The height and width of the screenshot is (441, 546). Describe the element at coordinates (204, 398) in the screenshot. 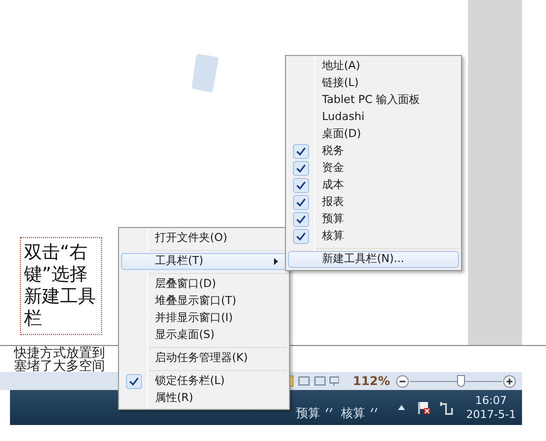

I see `menu-item: 属性(R)` at that location.